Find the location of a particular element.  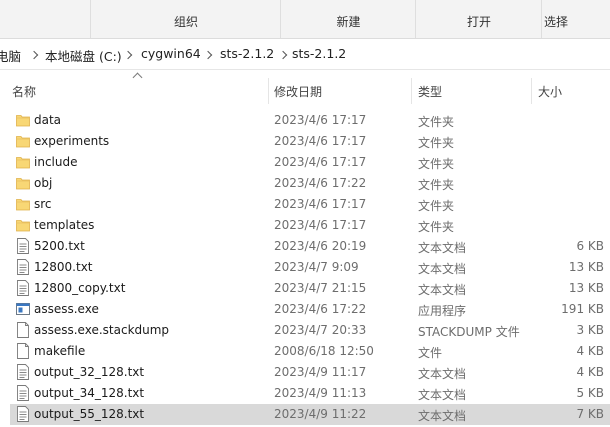

file-row: 12800.txt 2023/4/7 9:09 文本文档 13 KB is located at coordinates (310, 267).